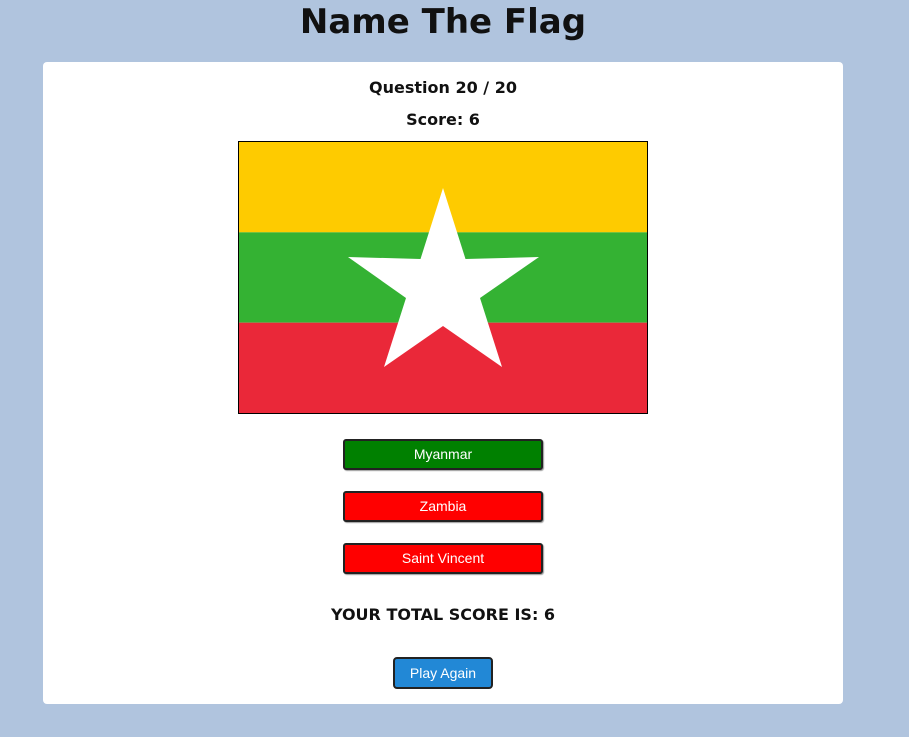  Describe the element at coordinates (443, 506) in the screenshot. I see `answer-button-zambia: Zambia` at that location.